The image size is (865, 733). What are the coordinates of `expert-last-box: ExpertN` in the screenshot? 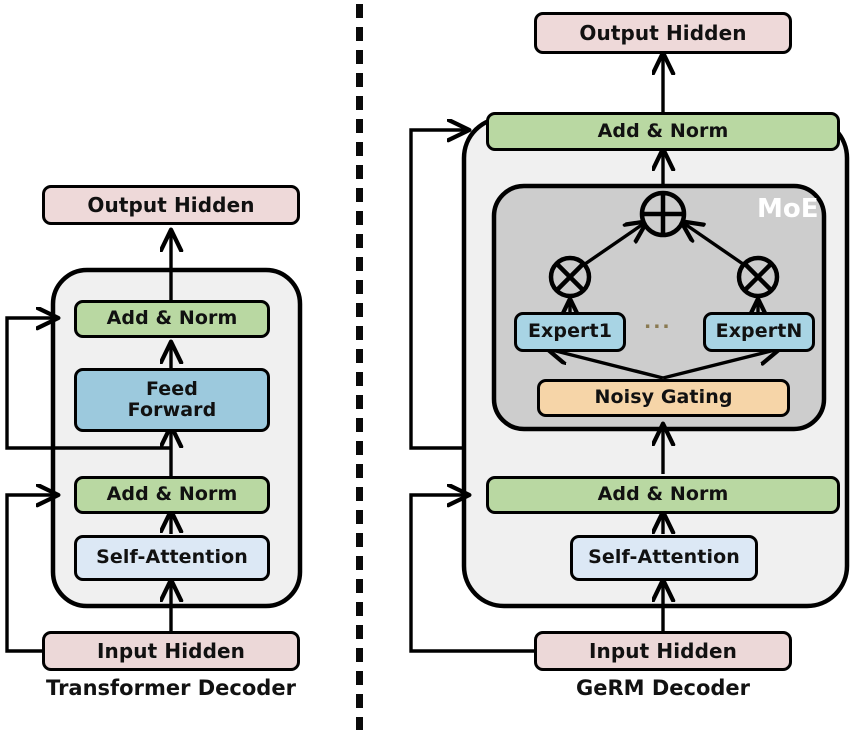 It's located at (759, 332).